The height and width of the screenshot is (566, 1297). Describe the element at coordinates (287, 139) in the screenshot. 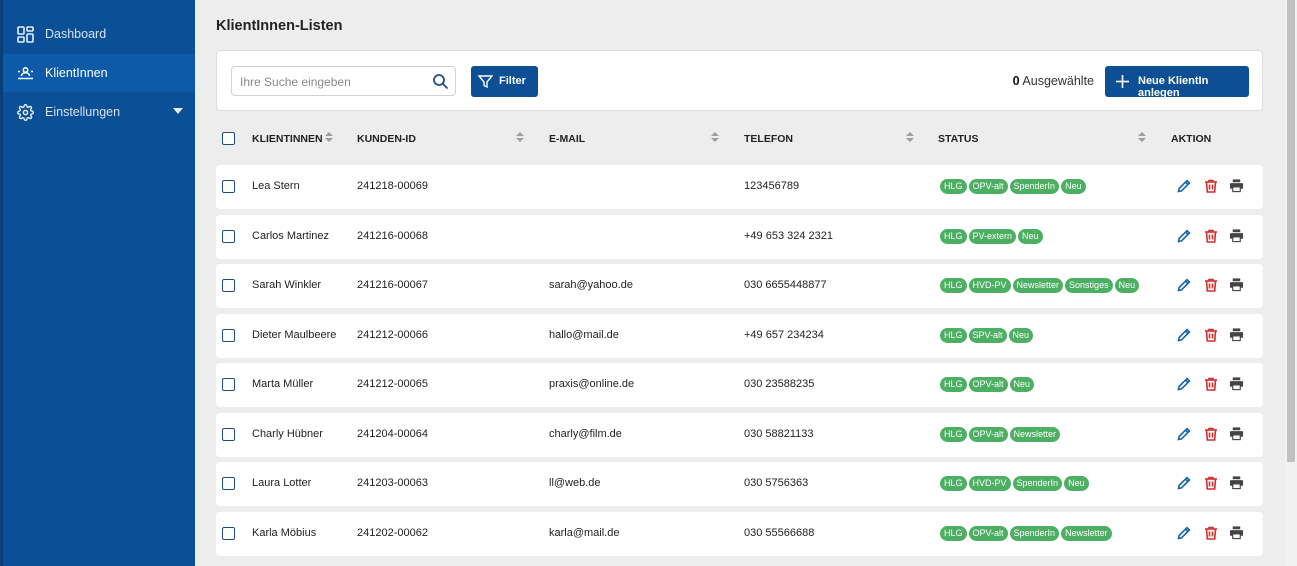

I see `column-header-klientinnen: KLIENTINNEN` at that location.